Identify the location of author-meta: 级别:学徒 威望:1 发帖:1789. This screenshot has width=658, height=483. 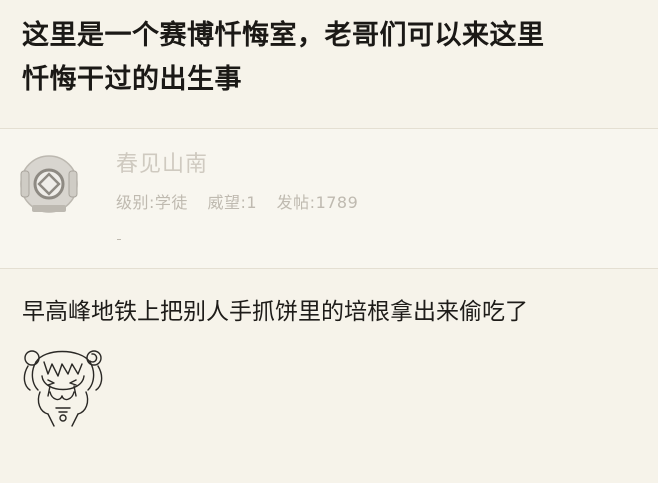
(244, 201).